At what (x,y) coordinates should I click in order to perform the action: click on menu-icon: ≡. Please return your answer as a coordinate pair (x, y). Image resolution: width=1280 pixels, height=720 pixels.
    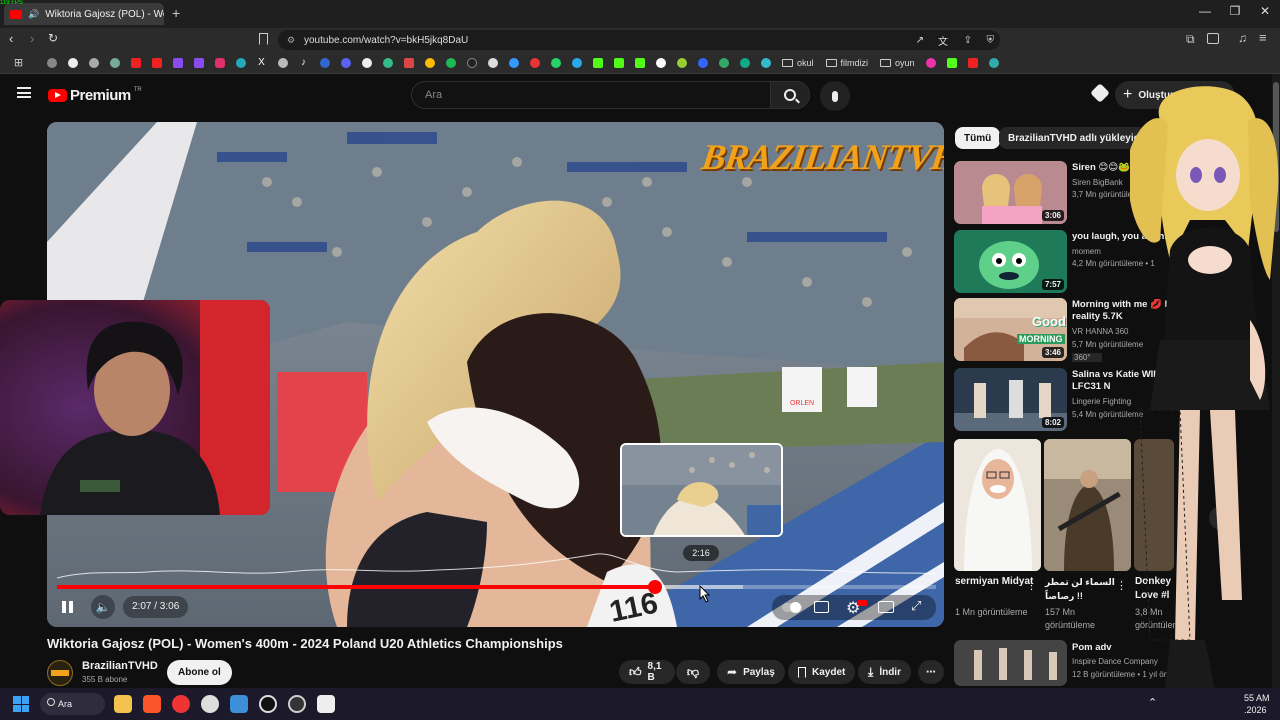
    Looking at the image, I should click on (1263, 37).